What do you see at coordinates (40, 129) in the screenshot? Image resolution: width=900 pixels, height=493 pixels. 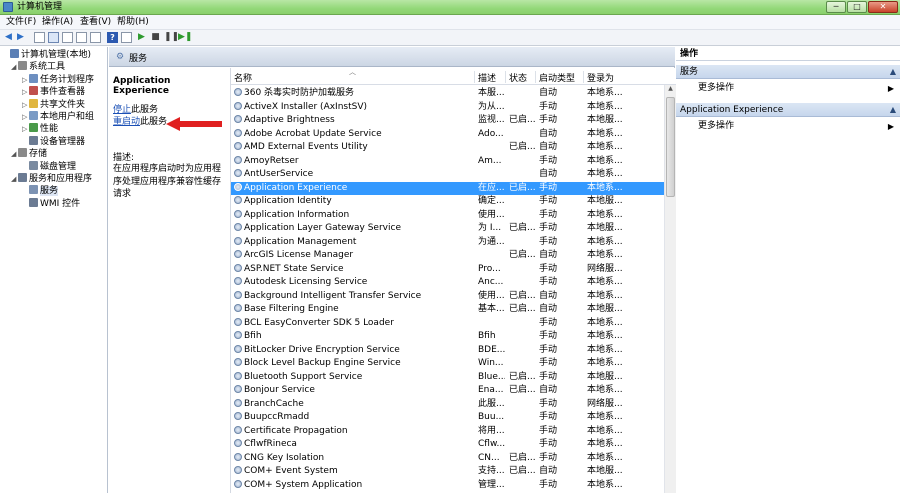 I see `tree-item: ▷ 性能` at bounding box center [40, 129].